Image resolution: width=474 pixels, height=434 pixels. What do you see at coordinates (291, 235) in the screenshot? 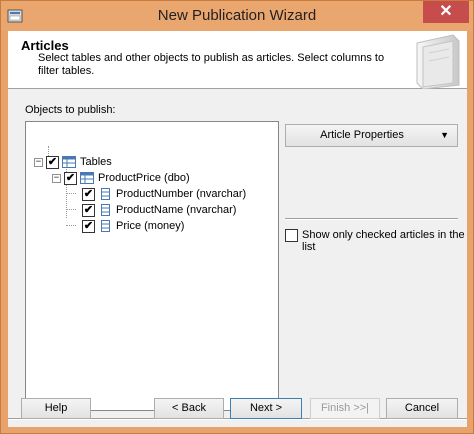
I see `show-only-checked-checkbox` at bounding box center [291, 235].